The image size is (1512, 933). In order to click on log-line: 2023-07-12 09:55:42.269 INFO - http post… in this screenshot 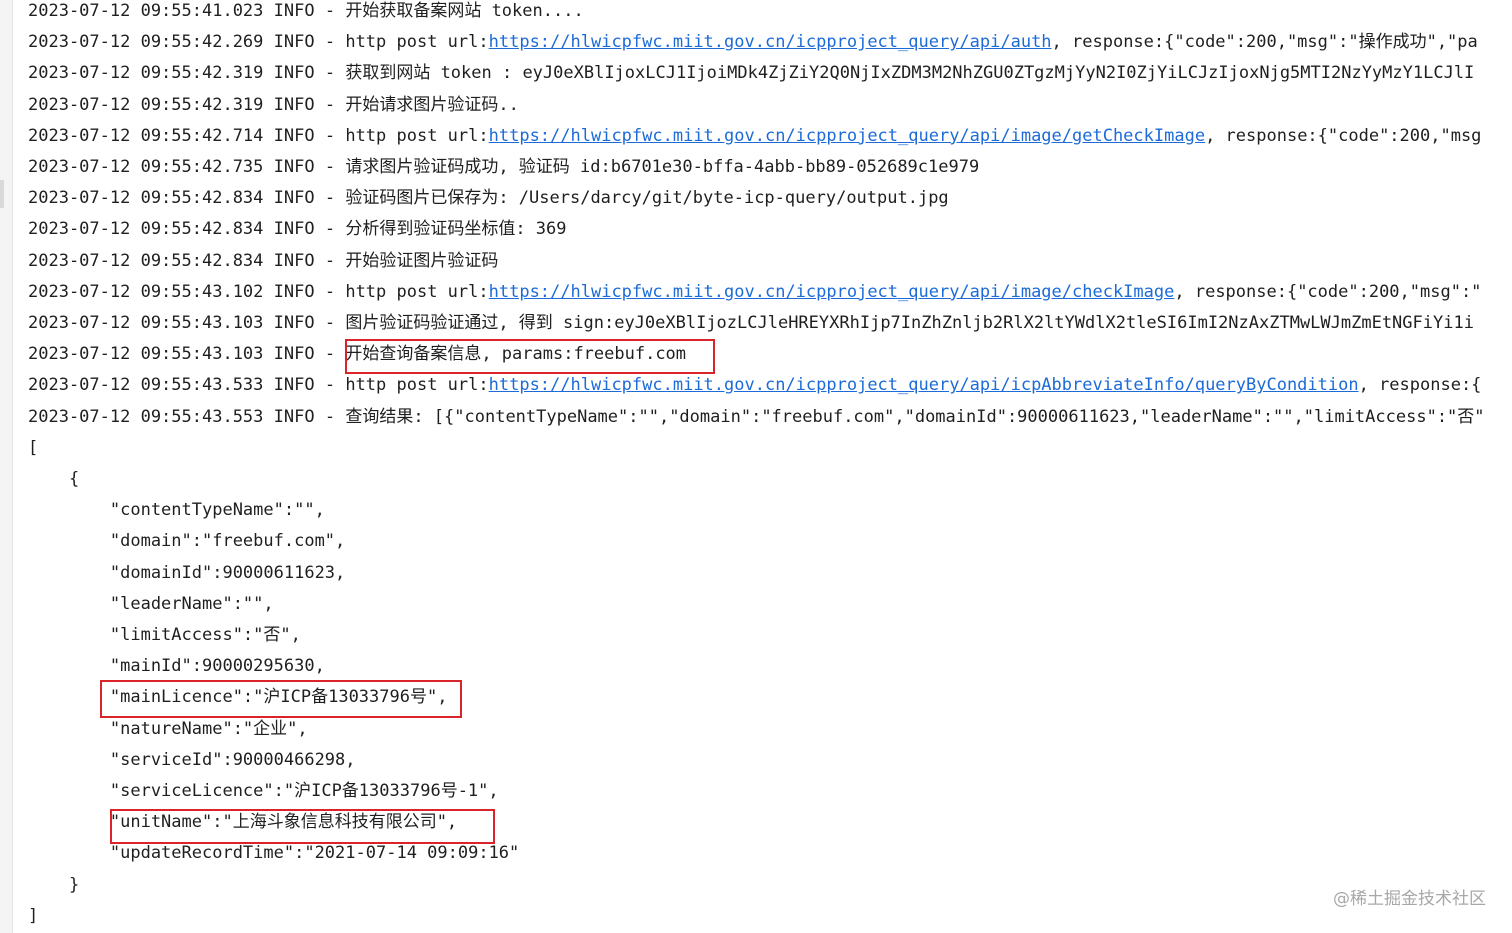, I will do `click(753, 46)`.